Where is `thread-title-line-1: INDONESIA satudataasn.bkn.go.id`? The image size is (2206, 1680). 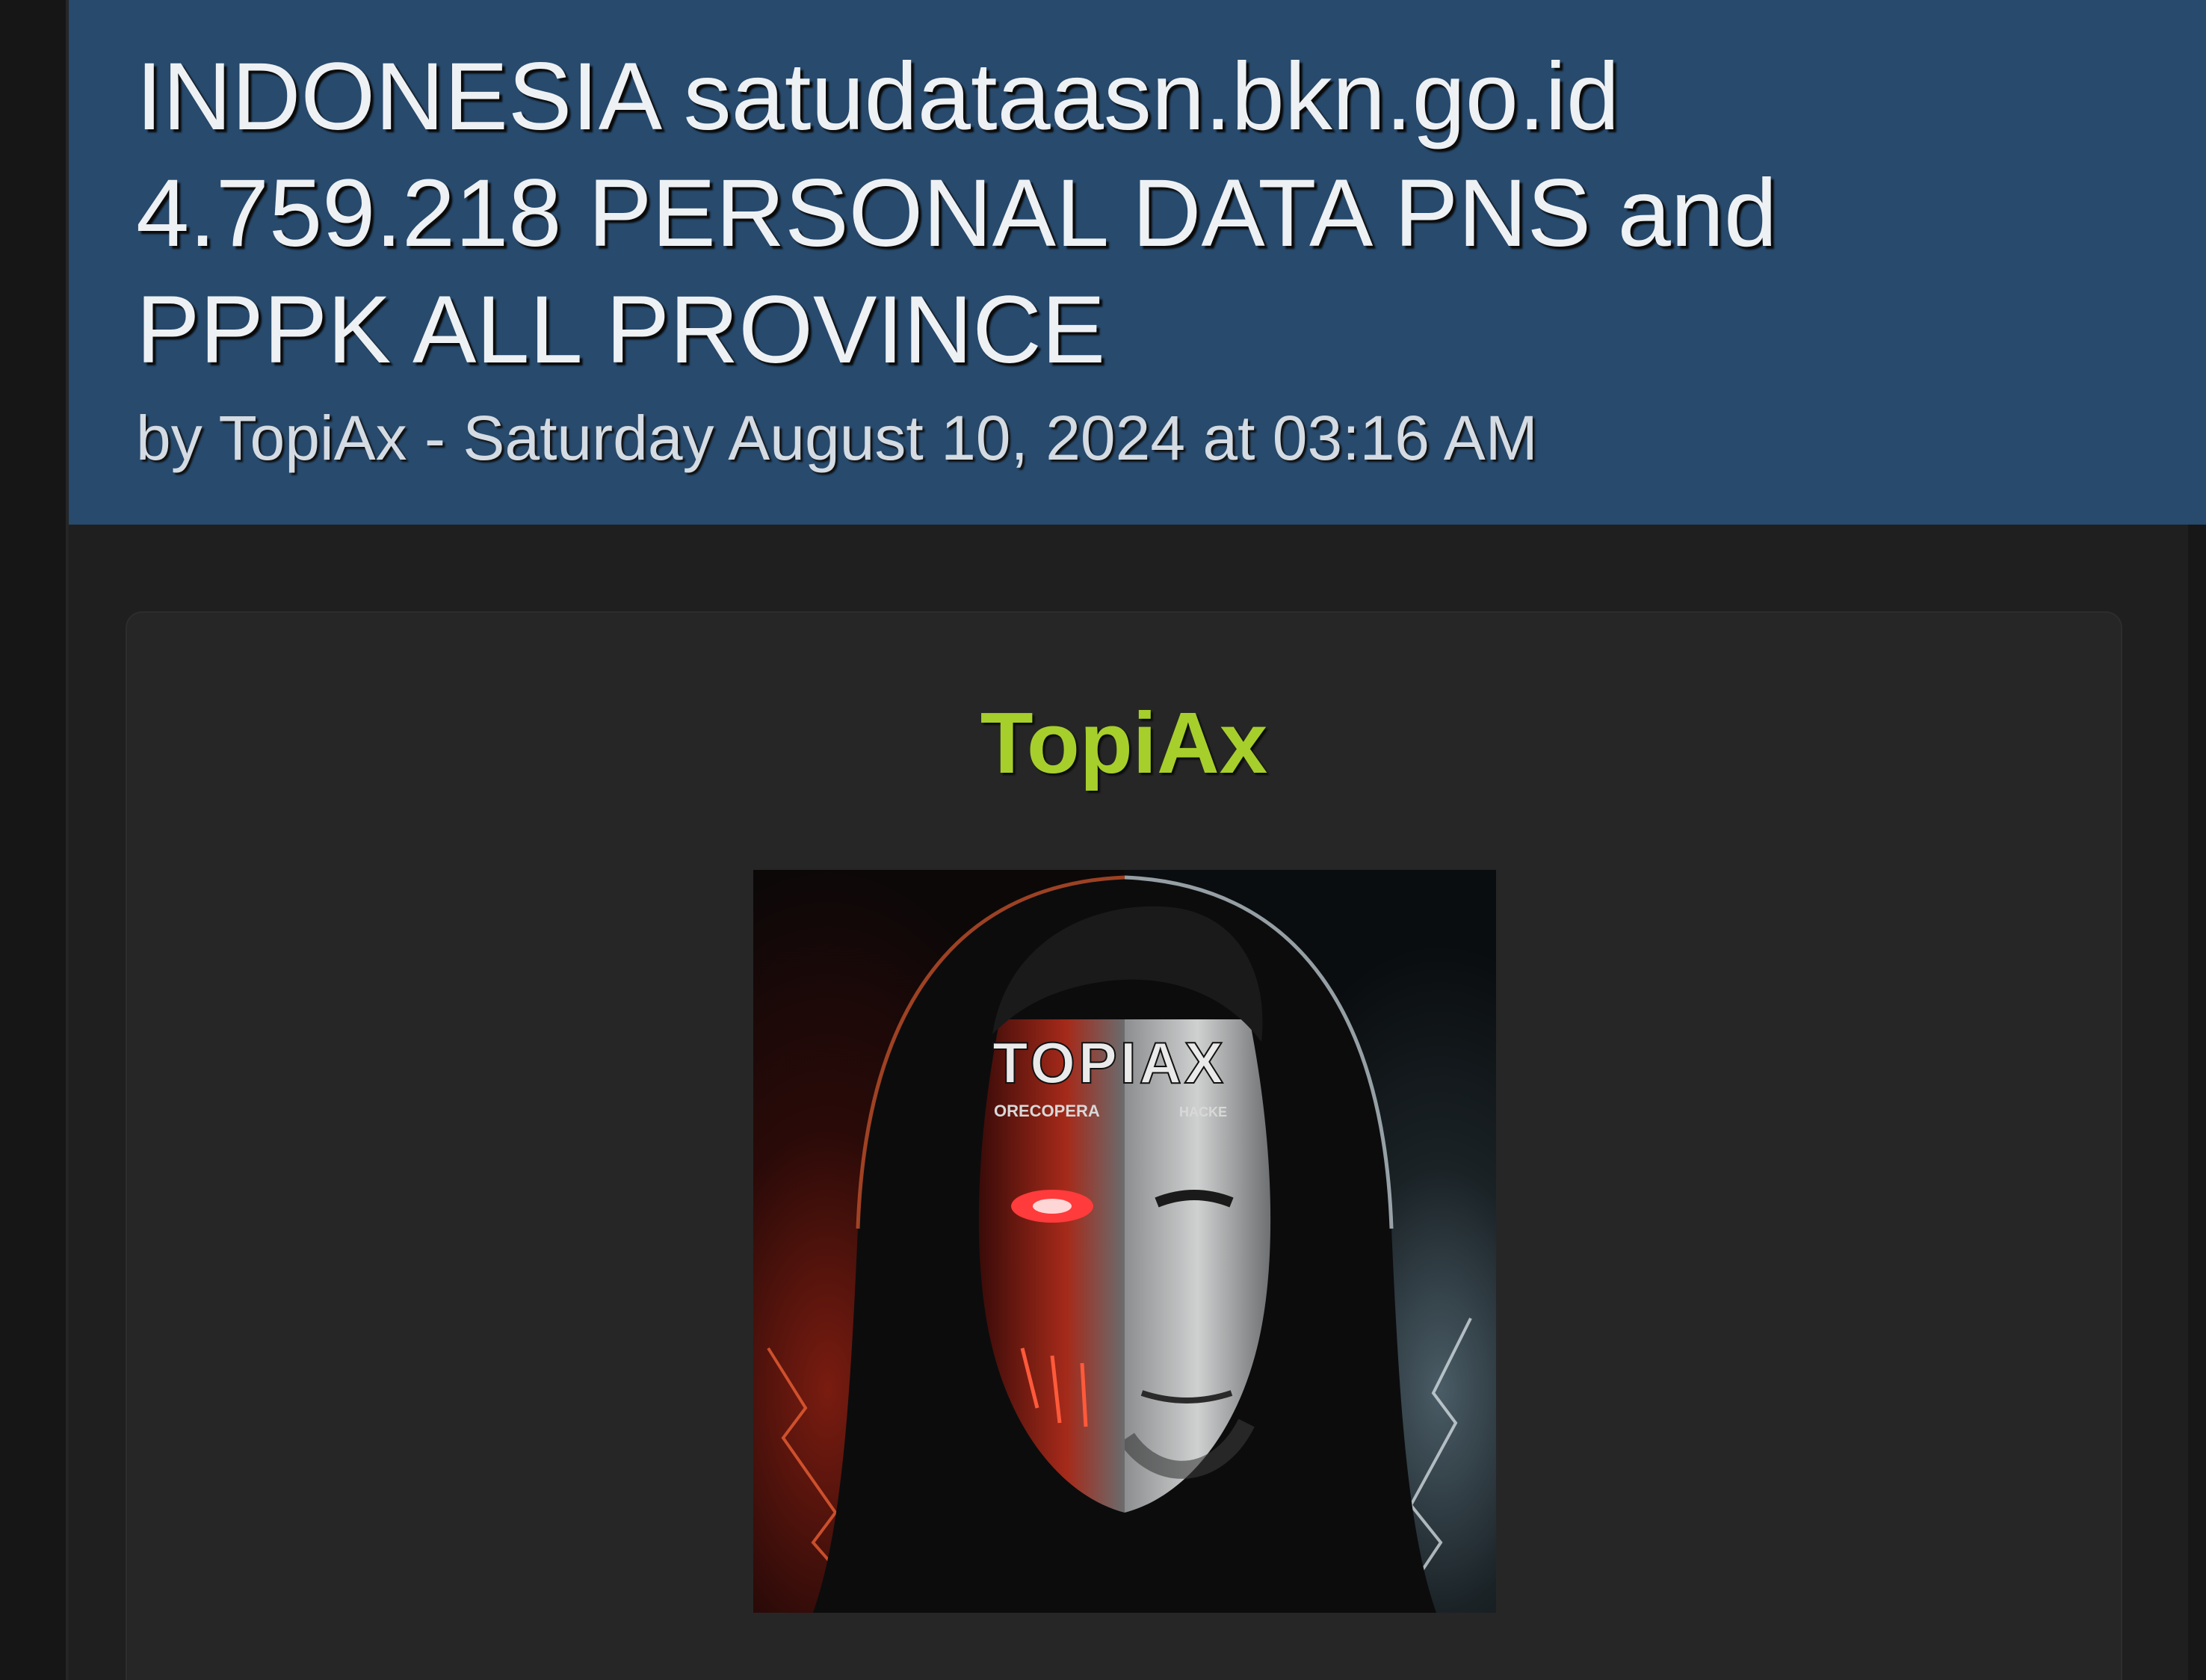
thread-title-line-1: INDONESIA satudataasn.bkn.go.id is located at coordinates (878, 96).